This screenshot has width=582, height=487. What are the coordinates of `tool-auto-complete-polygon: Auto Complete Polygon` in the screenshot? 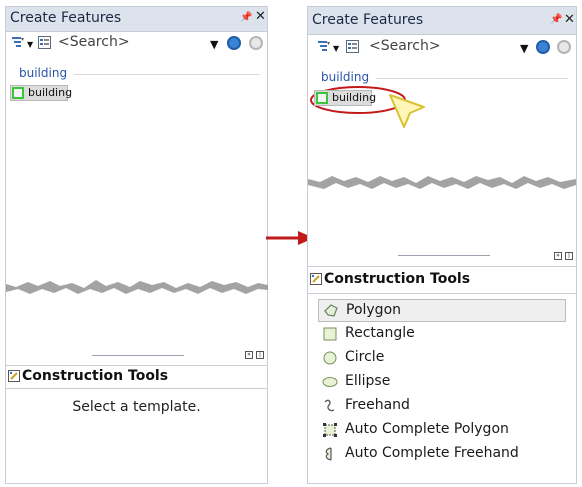 It's located at (442, 430).